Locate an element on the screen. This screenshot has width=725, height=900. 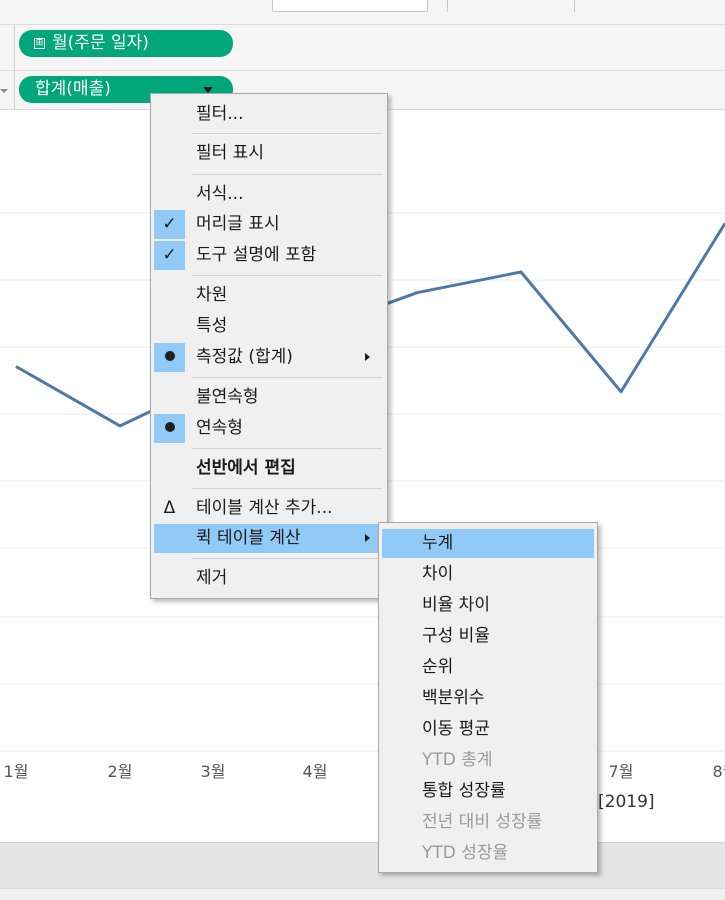
menu-item-측정값-합계: 측정값 (합계) is located at coordinates (269, 357).